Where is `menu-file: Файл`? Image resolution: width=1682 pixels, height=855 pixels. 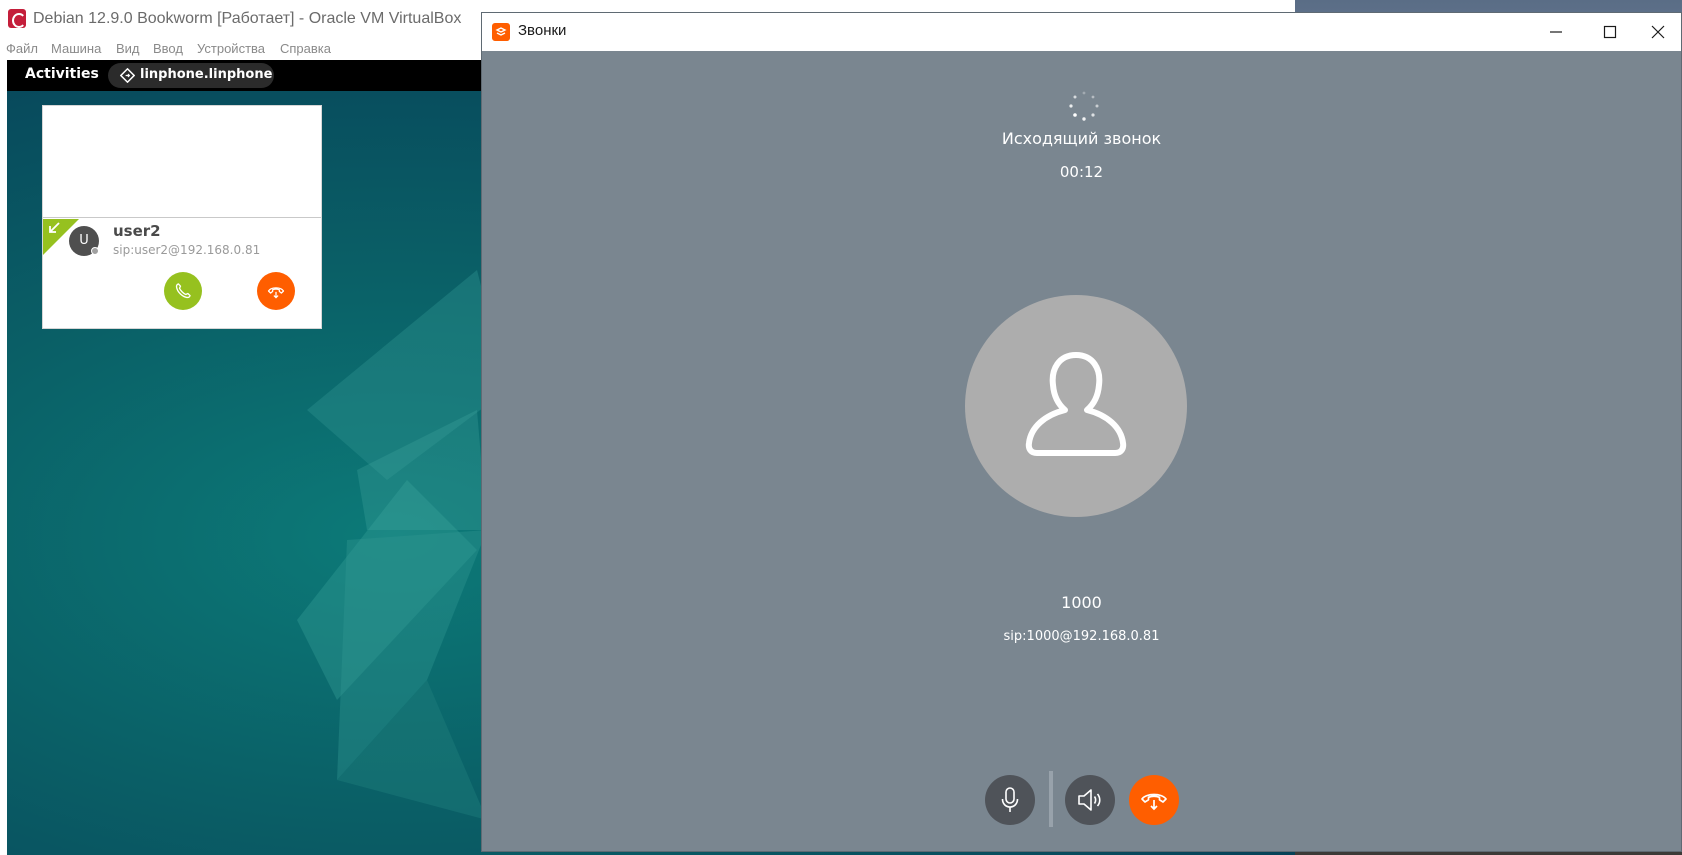
menu-file: Файл is located at coordinates (22, 48).